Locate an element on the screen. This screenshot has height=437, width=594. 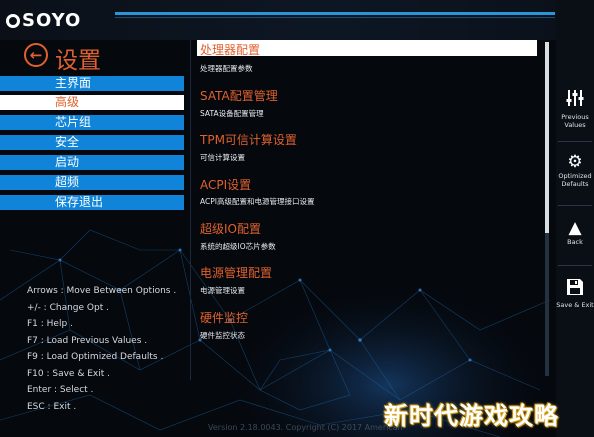
nav-item-chipset: 芯片组 is located at coordinates (92, 122).